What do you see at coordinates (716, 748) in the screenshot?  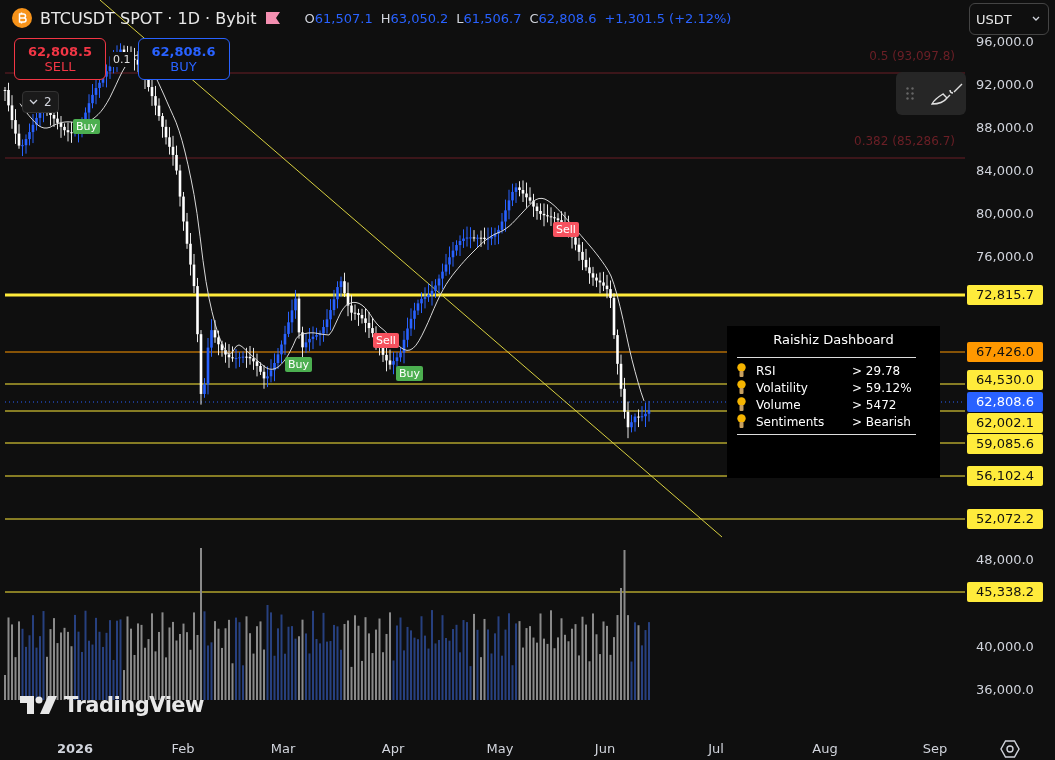 I see `time-label: Jul` at bounding box center [716, 748].